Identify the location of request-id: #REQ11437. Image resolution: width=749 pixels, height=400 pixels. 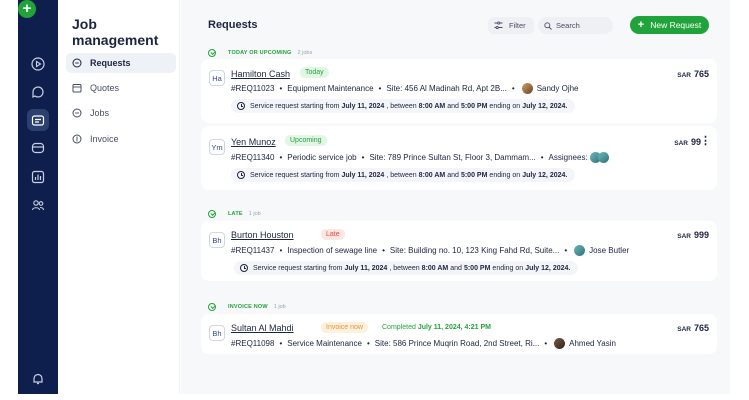
(253, 250).